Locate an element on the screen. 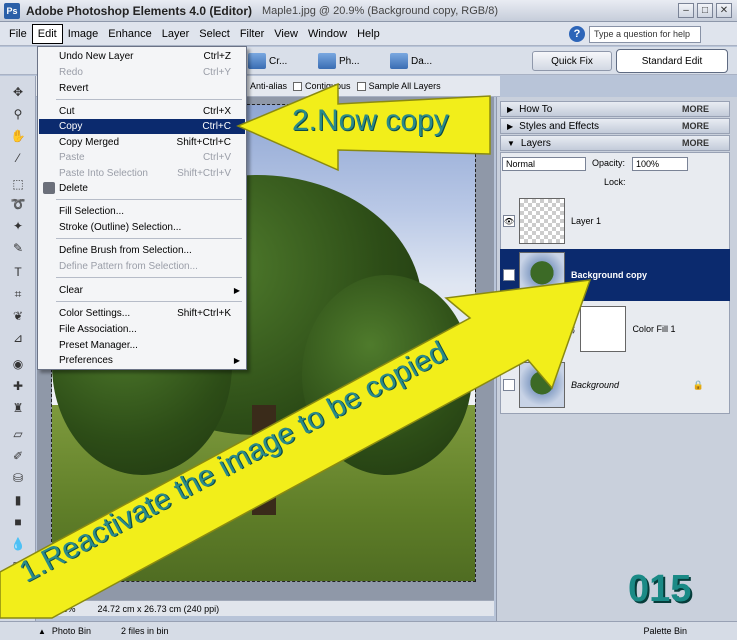  brush-tool-icon: ✐ is located at coordinates (18, 456).